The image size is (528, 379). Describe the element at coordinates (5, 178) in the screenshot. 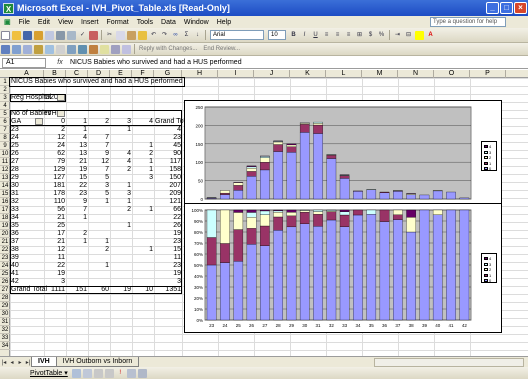

I see `row-header: 13` at that location.